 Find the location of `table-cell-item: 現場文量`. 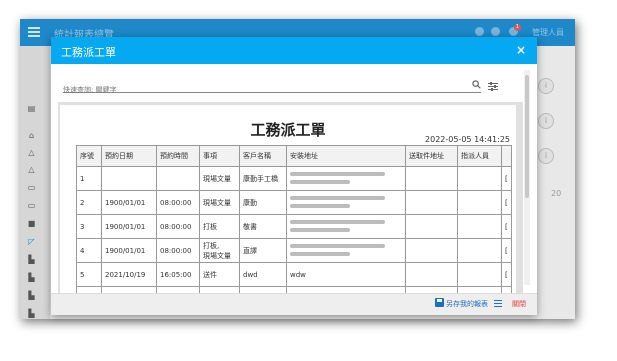

table-cell-item: 現場文量 is located at coordinates (219, 178).